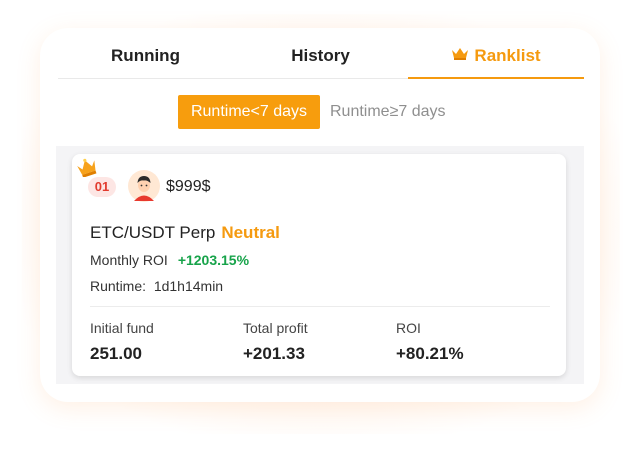 This screenshot has height=460, width=640. What do you see at coordinates (274, 353) in the screenshot?
I see `total-profit-value: +201.33` at bounding box center [274, 353].